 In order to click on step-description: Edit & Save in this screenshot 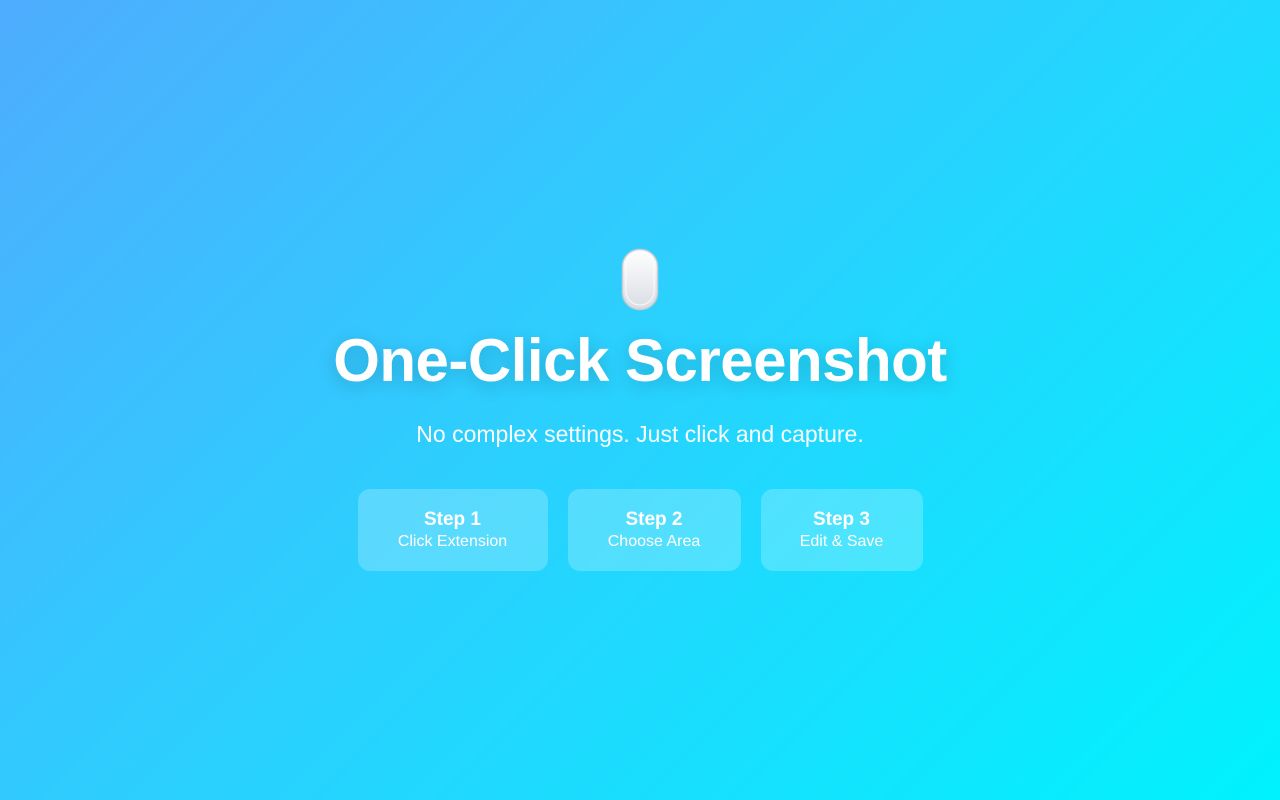, I will do `click(841, 541)`.